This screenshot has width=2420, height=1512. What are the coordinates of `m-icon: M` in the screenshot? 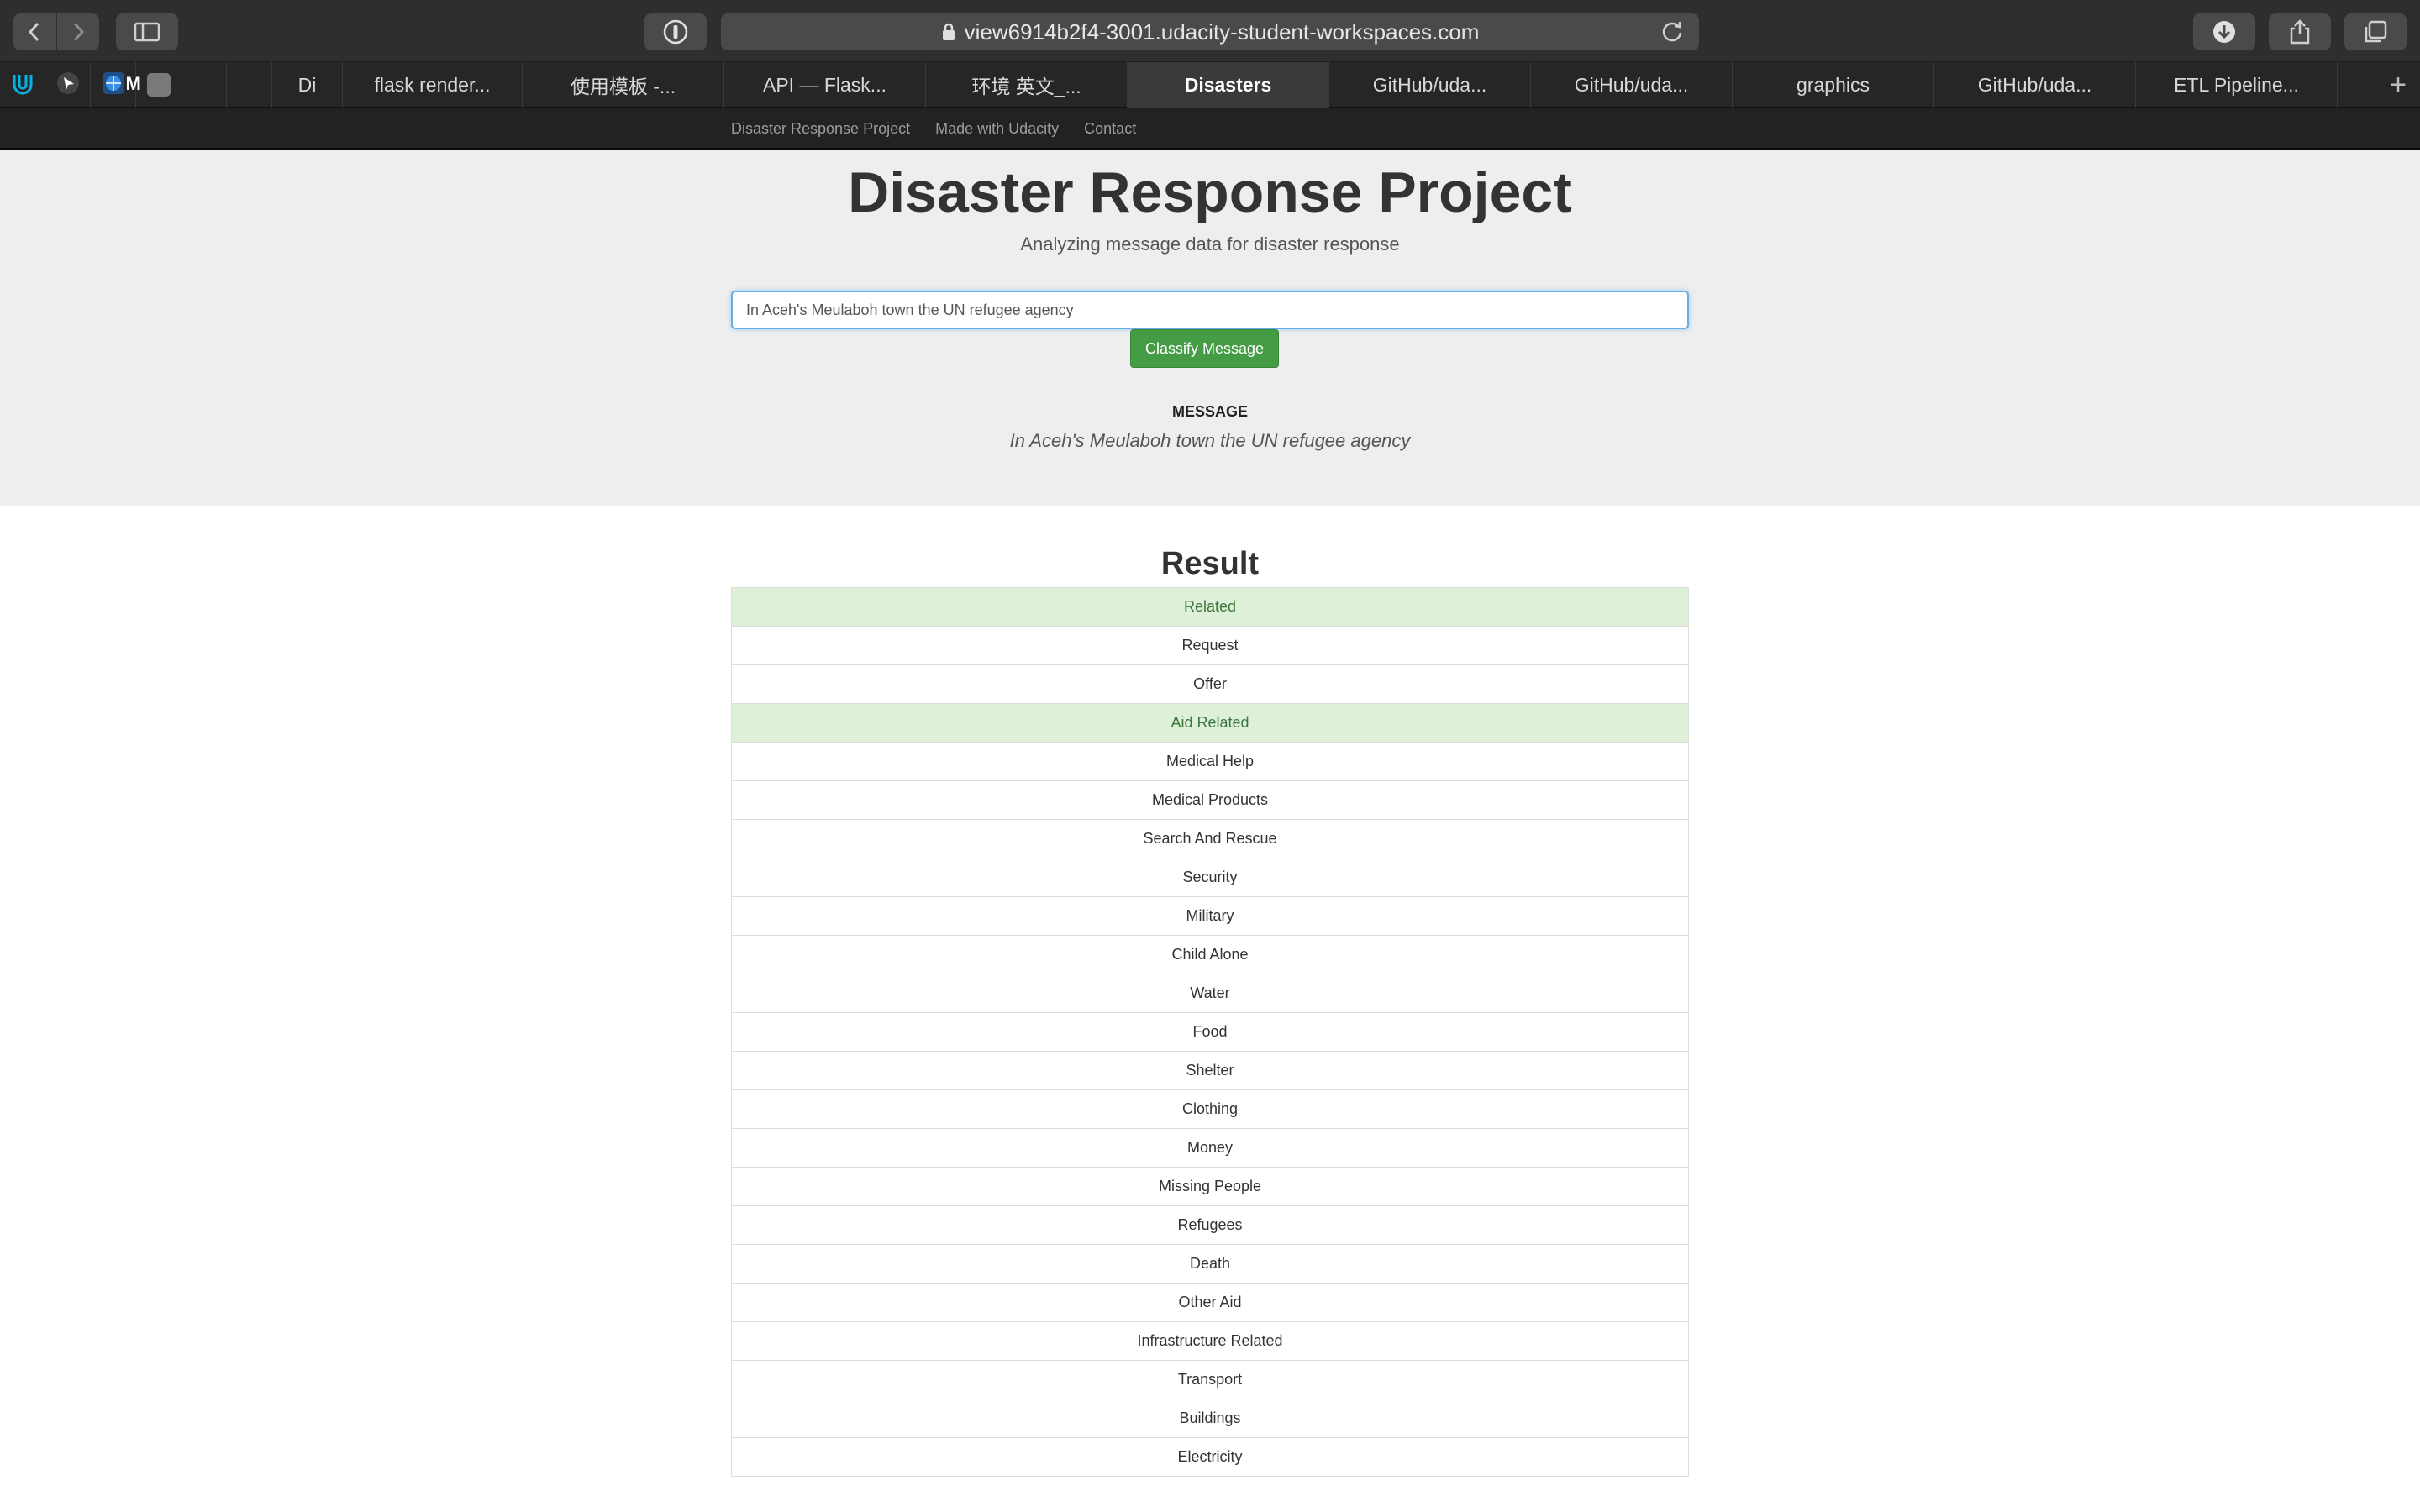 It's located at (149, 84).